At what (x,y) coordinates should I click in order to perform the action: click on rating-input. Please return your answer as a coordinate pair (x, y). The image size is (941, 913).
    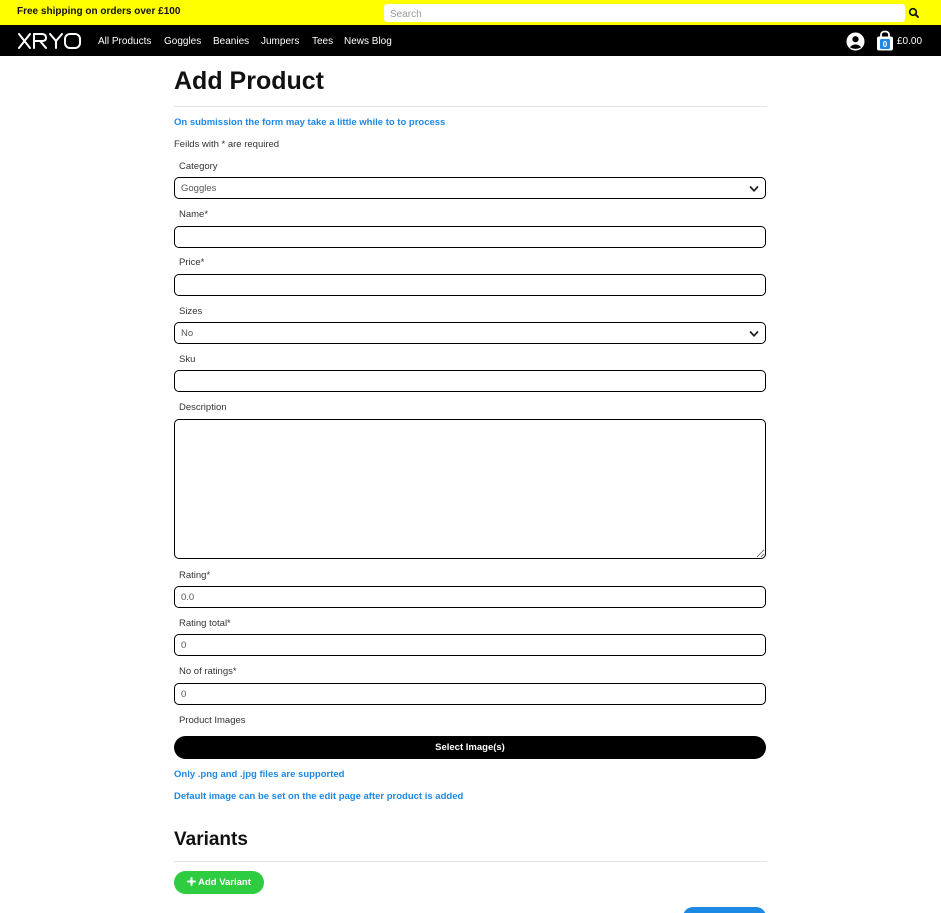
    Looking at the image, I should click on (470, 597).